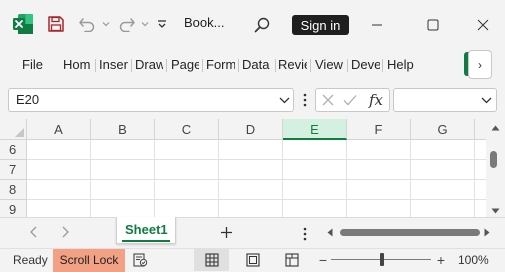 This screenshot has width=505, height=272. What do you see at coordinates (315, 129) in the screenshot?
I see `column-header-e: E` at bounding box center [315, 129].